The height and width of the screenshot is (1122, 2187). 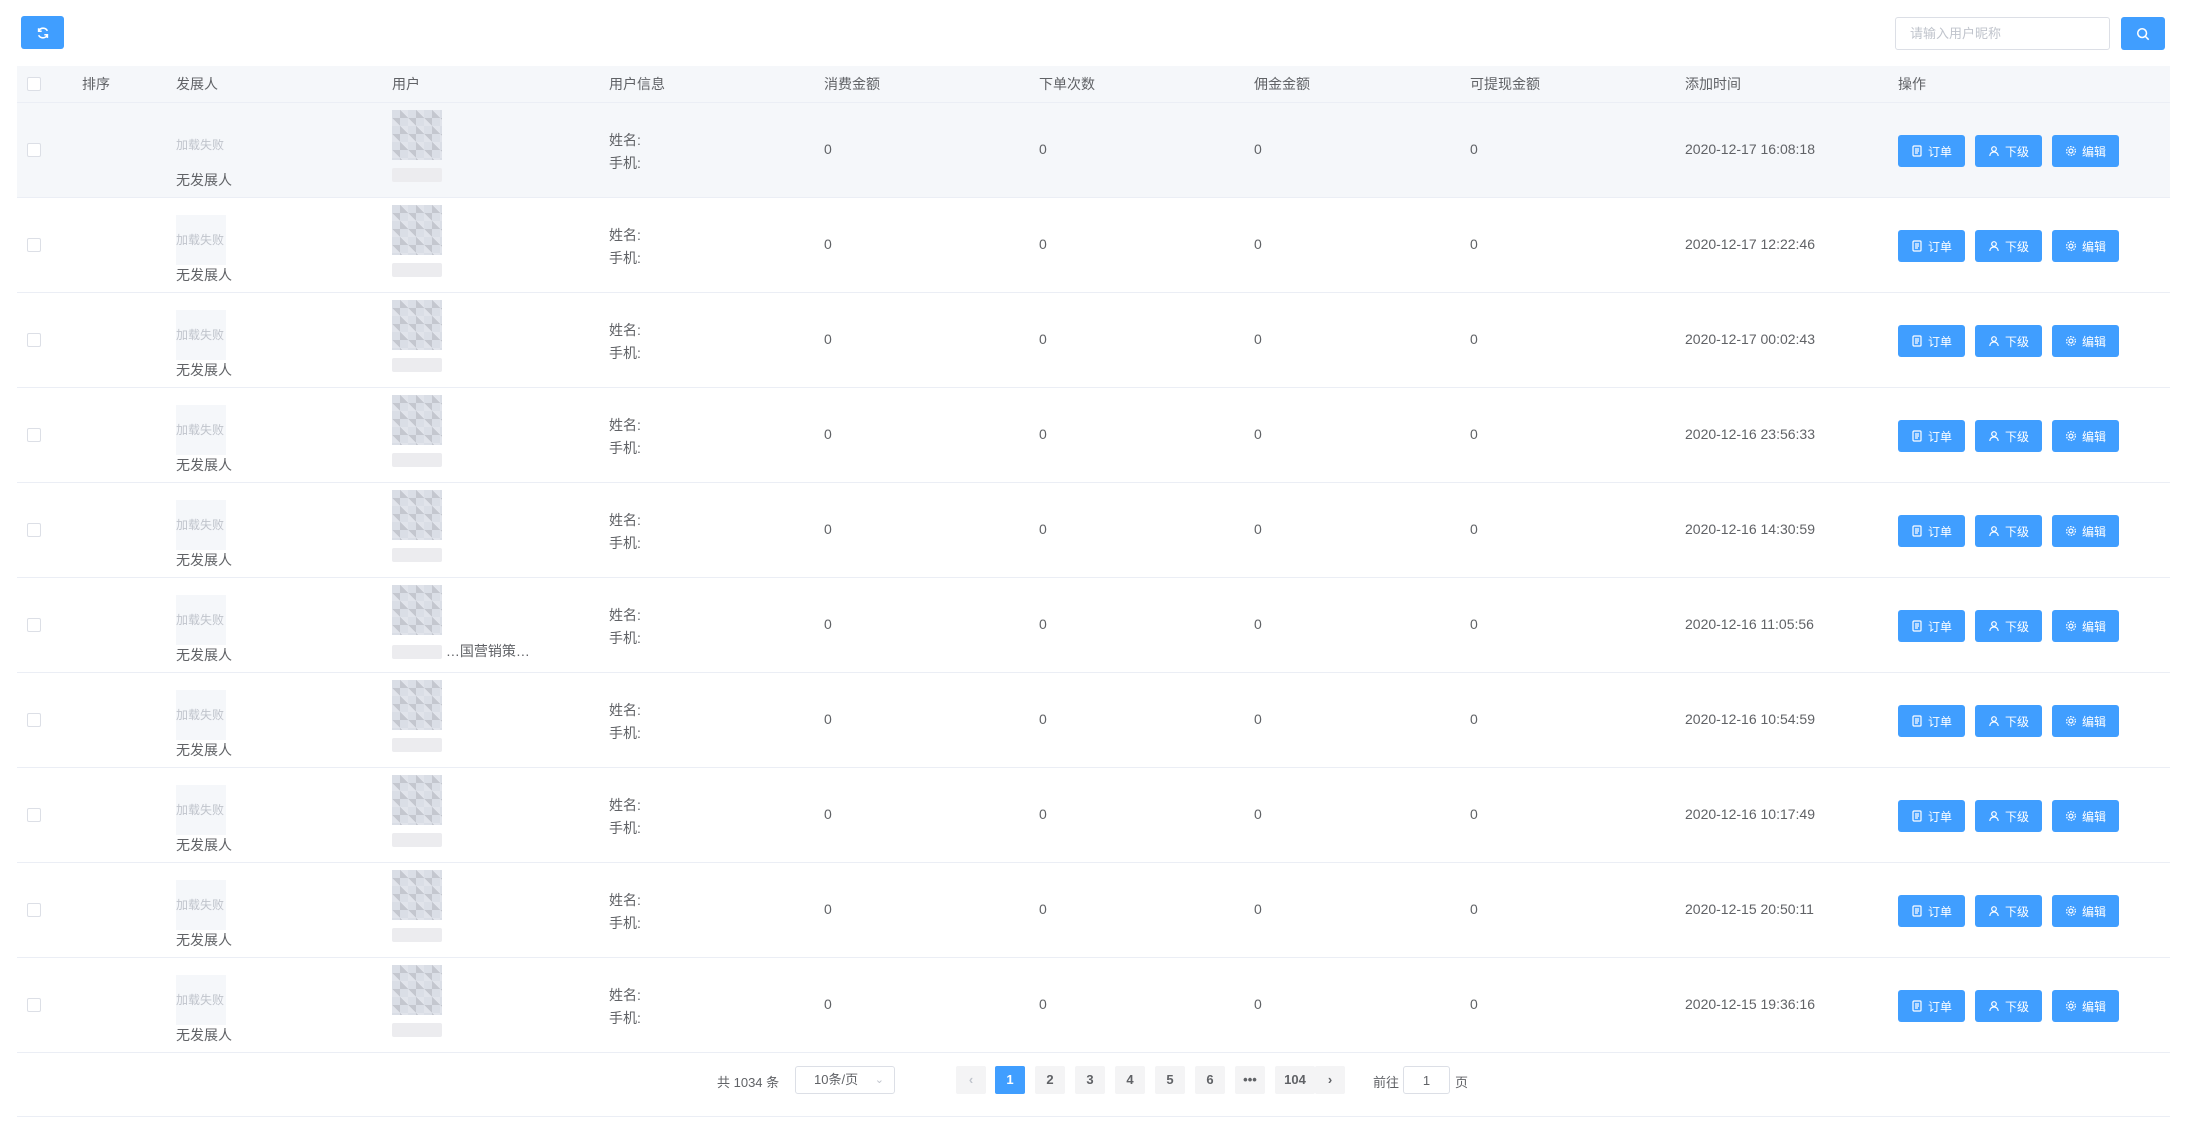 What do you see at coordinates (197, 84) in the screenshot?
I see `header-referrer: 发展人` at bounding box center [197, 84].